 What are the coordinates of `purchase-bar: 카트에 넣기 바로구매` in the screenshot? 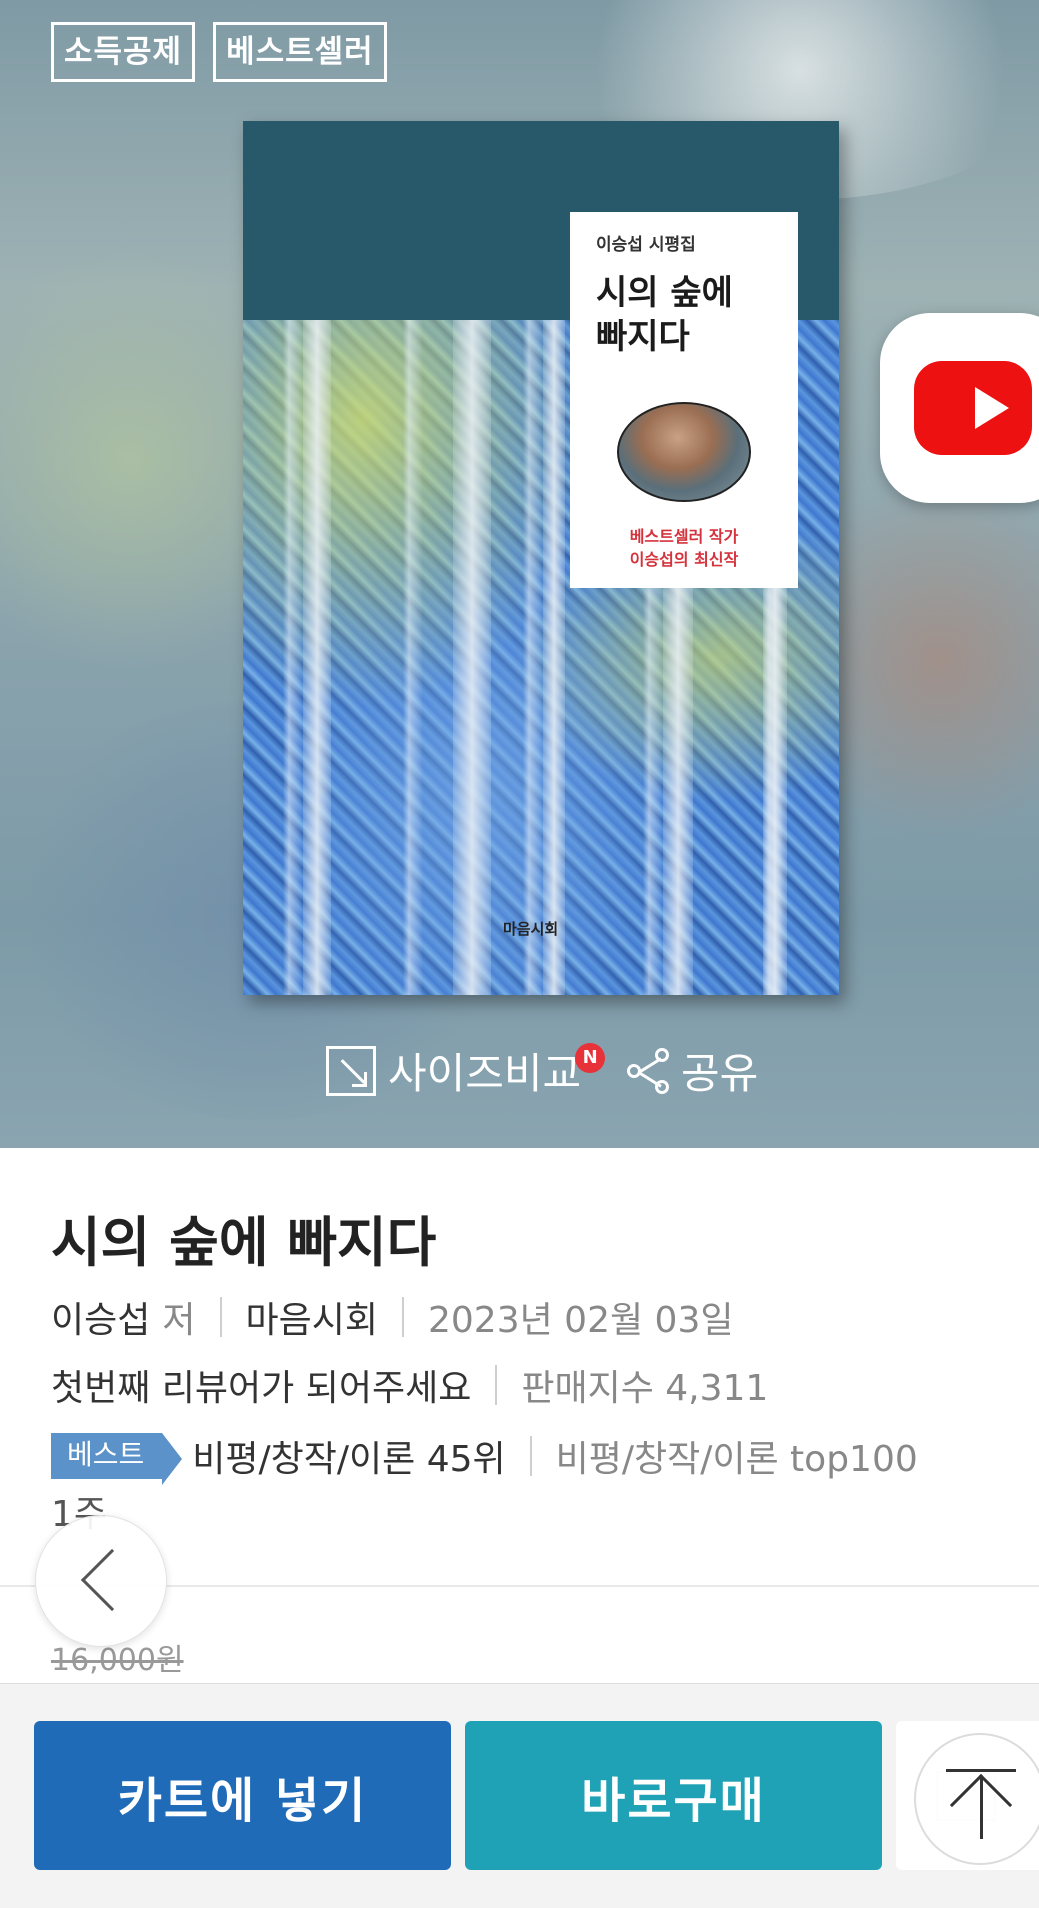 It's located at (519, 1795).